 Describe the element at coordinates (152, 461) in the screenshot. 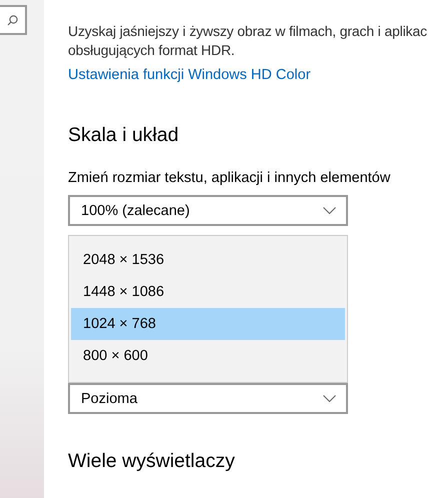

I see `section-heading: Wiele wyświetlaczy` at that location.